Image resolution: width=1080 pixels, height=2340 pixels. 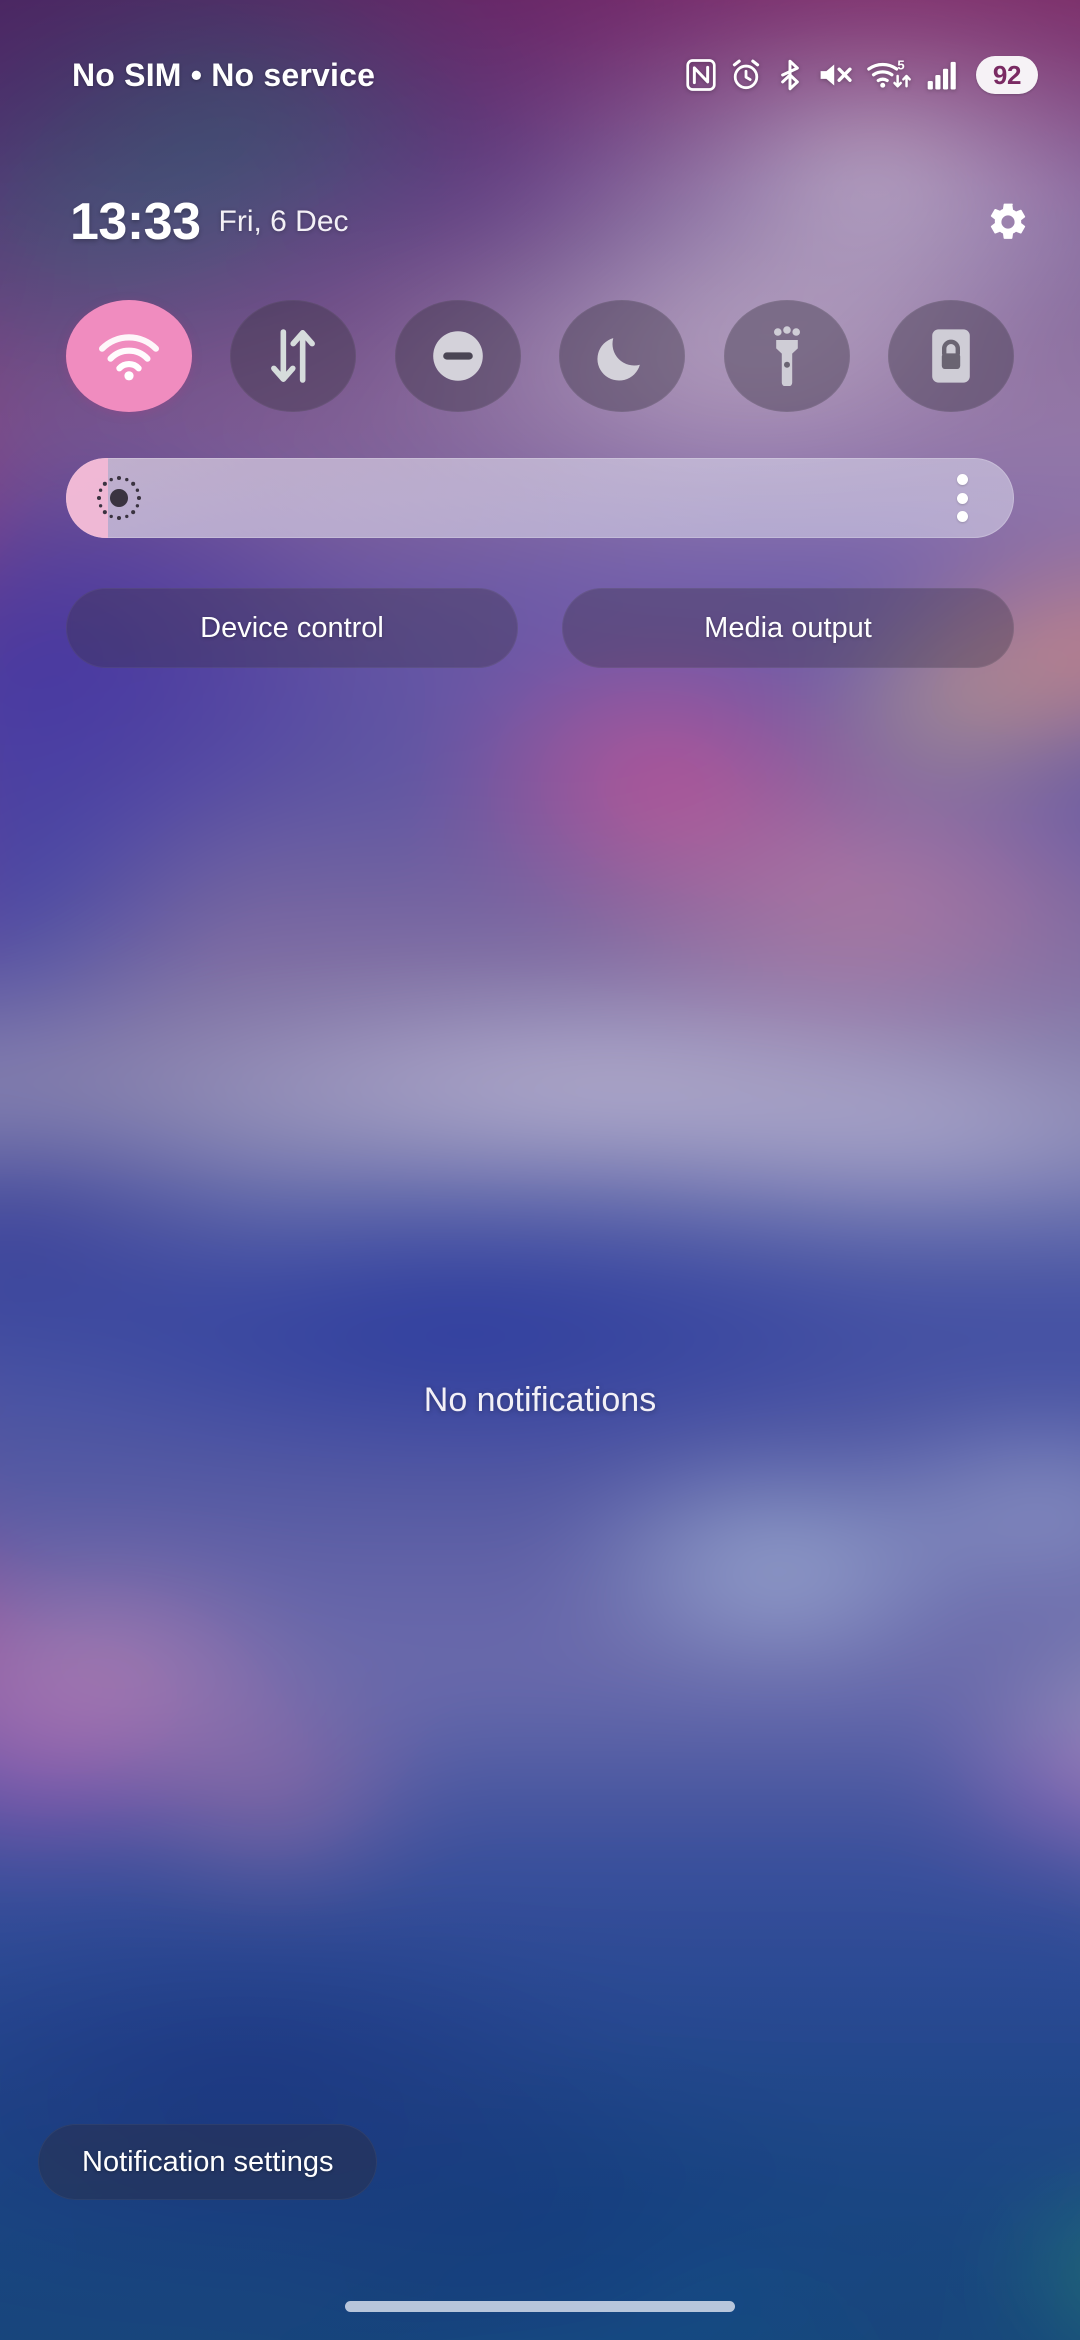 I want to click on do-not-disturb-icon, so click(x=457, y=356).